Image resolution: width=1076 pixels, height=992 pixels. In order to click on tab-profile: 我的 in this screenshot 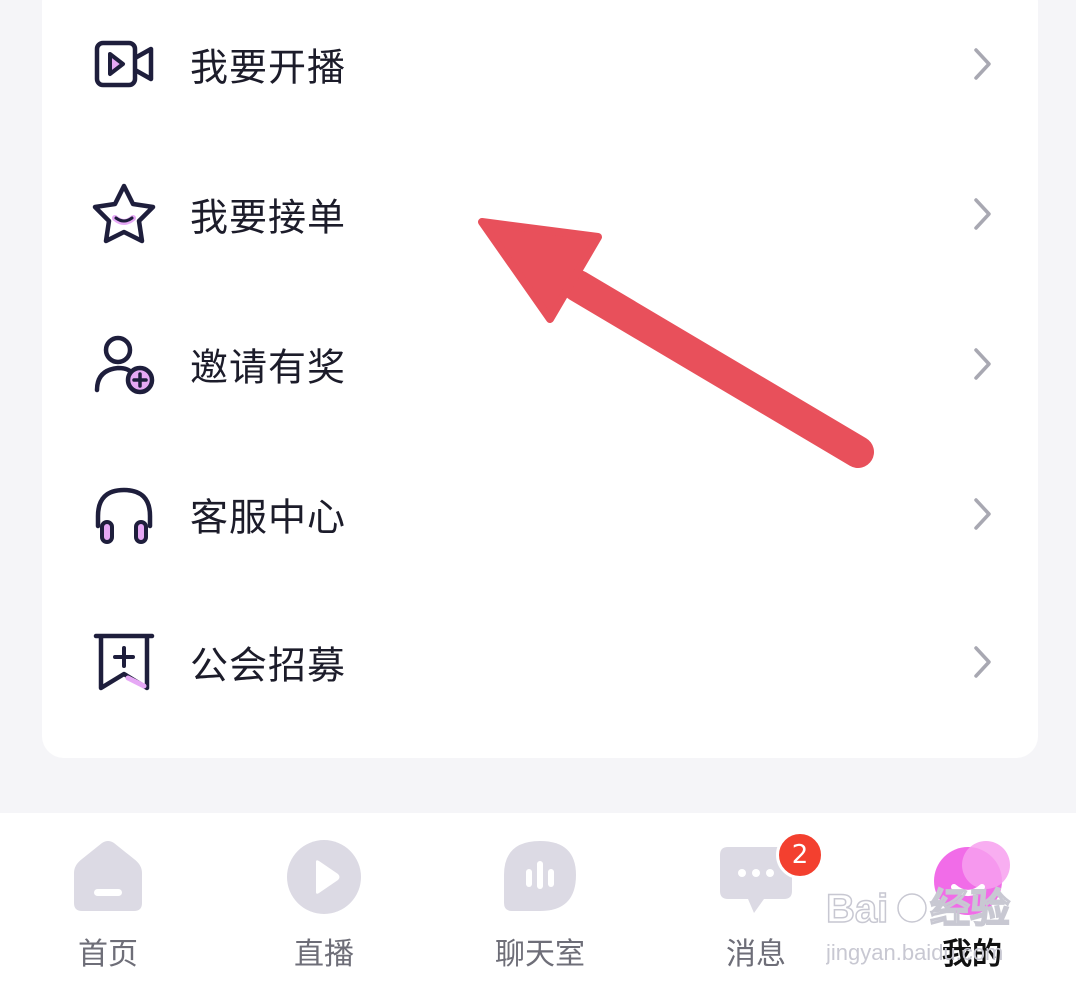, I will do `click(972, 902)`.